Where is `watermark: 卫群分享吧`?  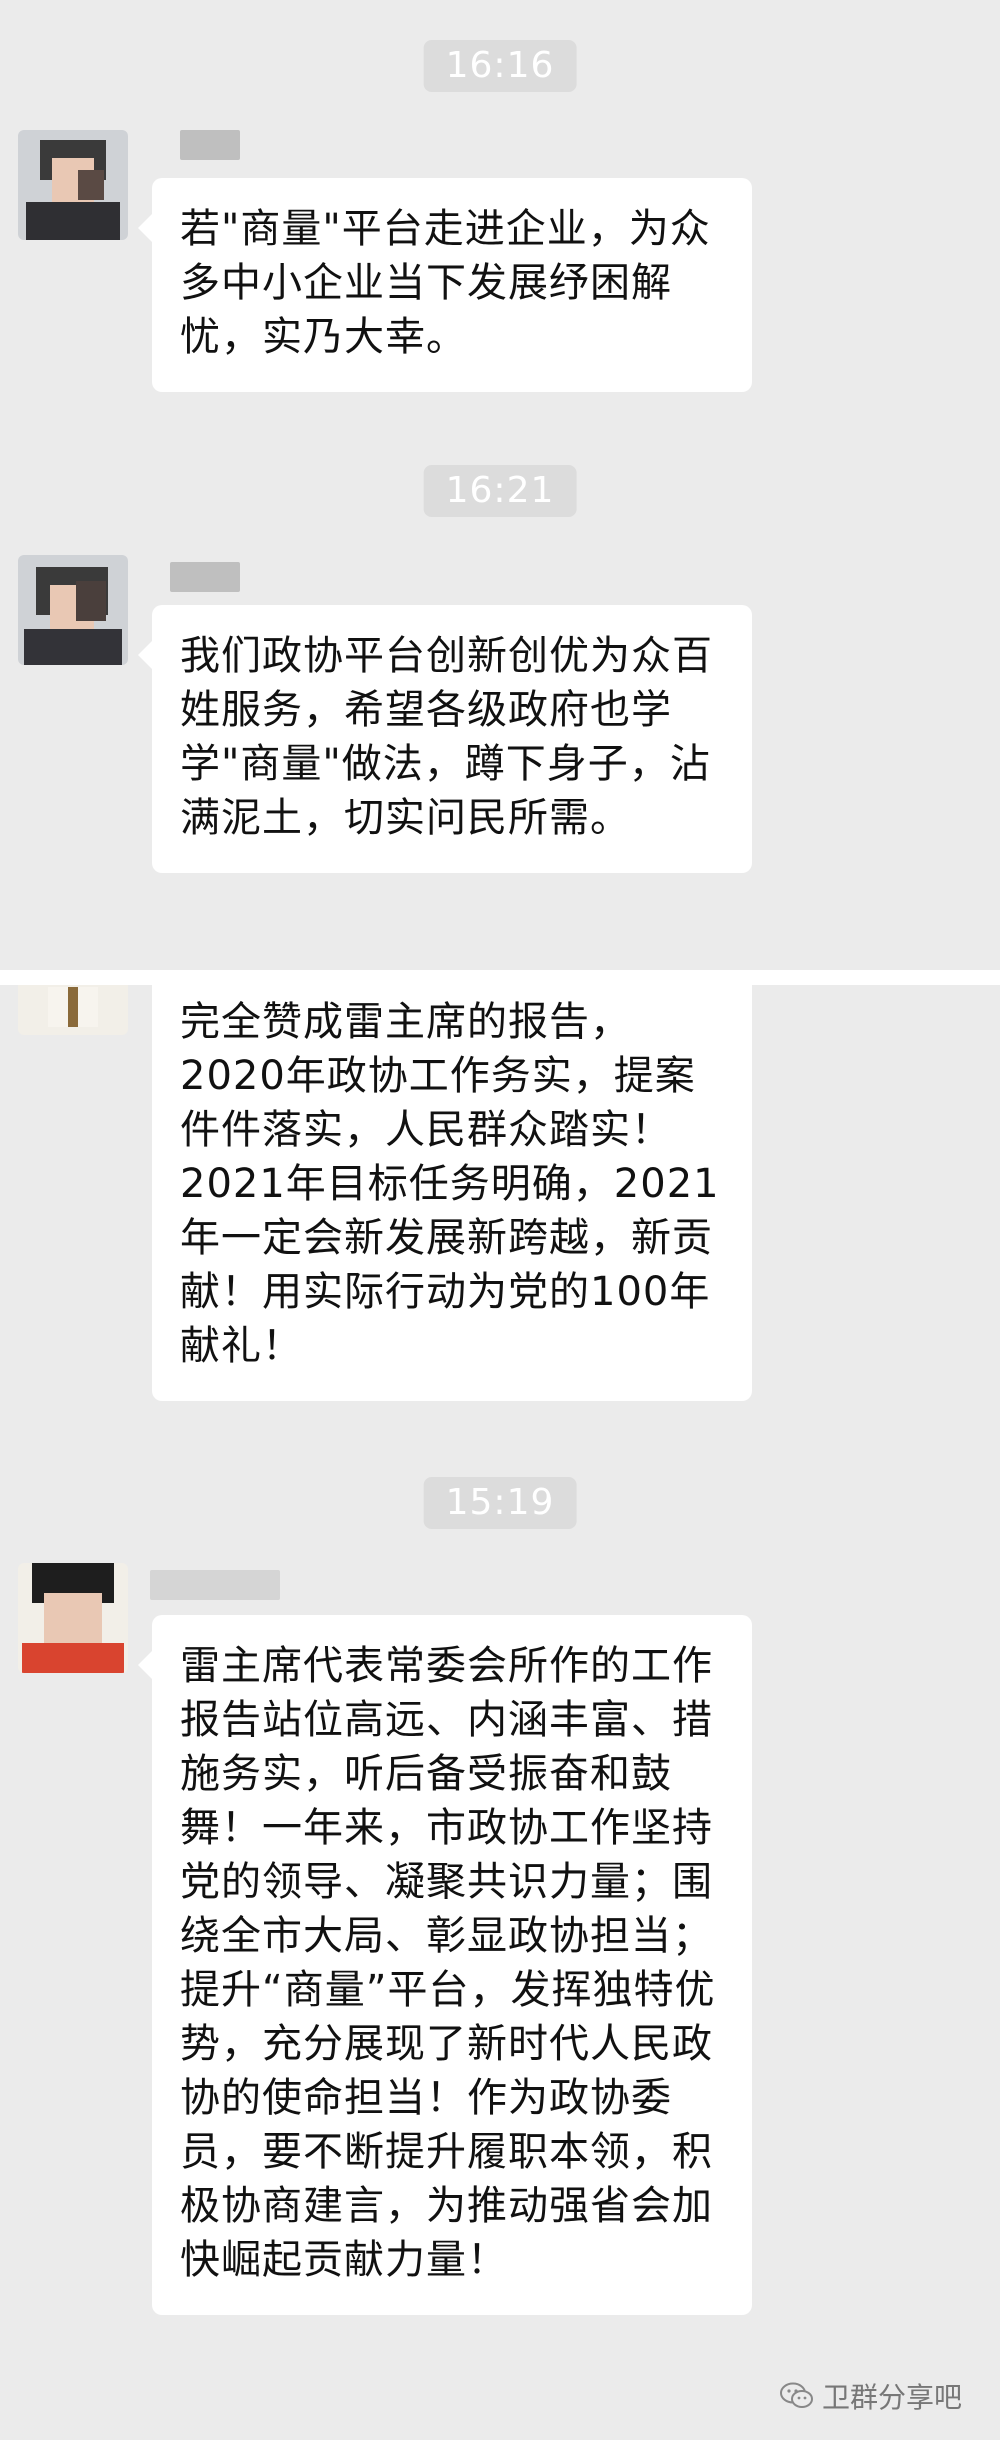
watermark: 卫群分享吧 is located at coordinates (870, 2396).